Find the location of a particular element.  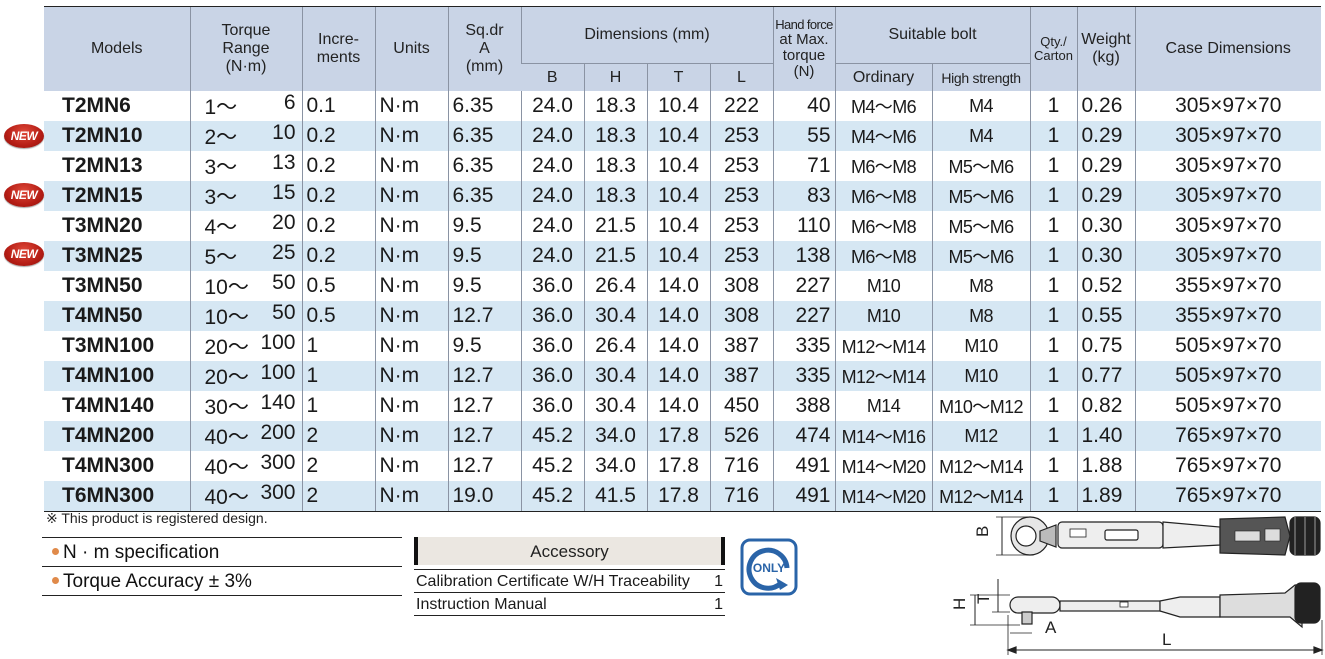

cell-hand-force: 138 is located at coordinates (803, 256).